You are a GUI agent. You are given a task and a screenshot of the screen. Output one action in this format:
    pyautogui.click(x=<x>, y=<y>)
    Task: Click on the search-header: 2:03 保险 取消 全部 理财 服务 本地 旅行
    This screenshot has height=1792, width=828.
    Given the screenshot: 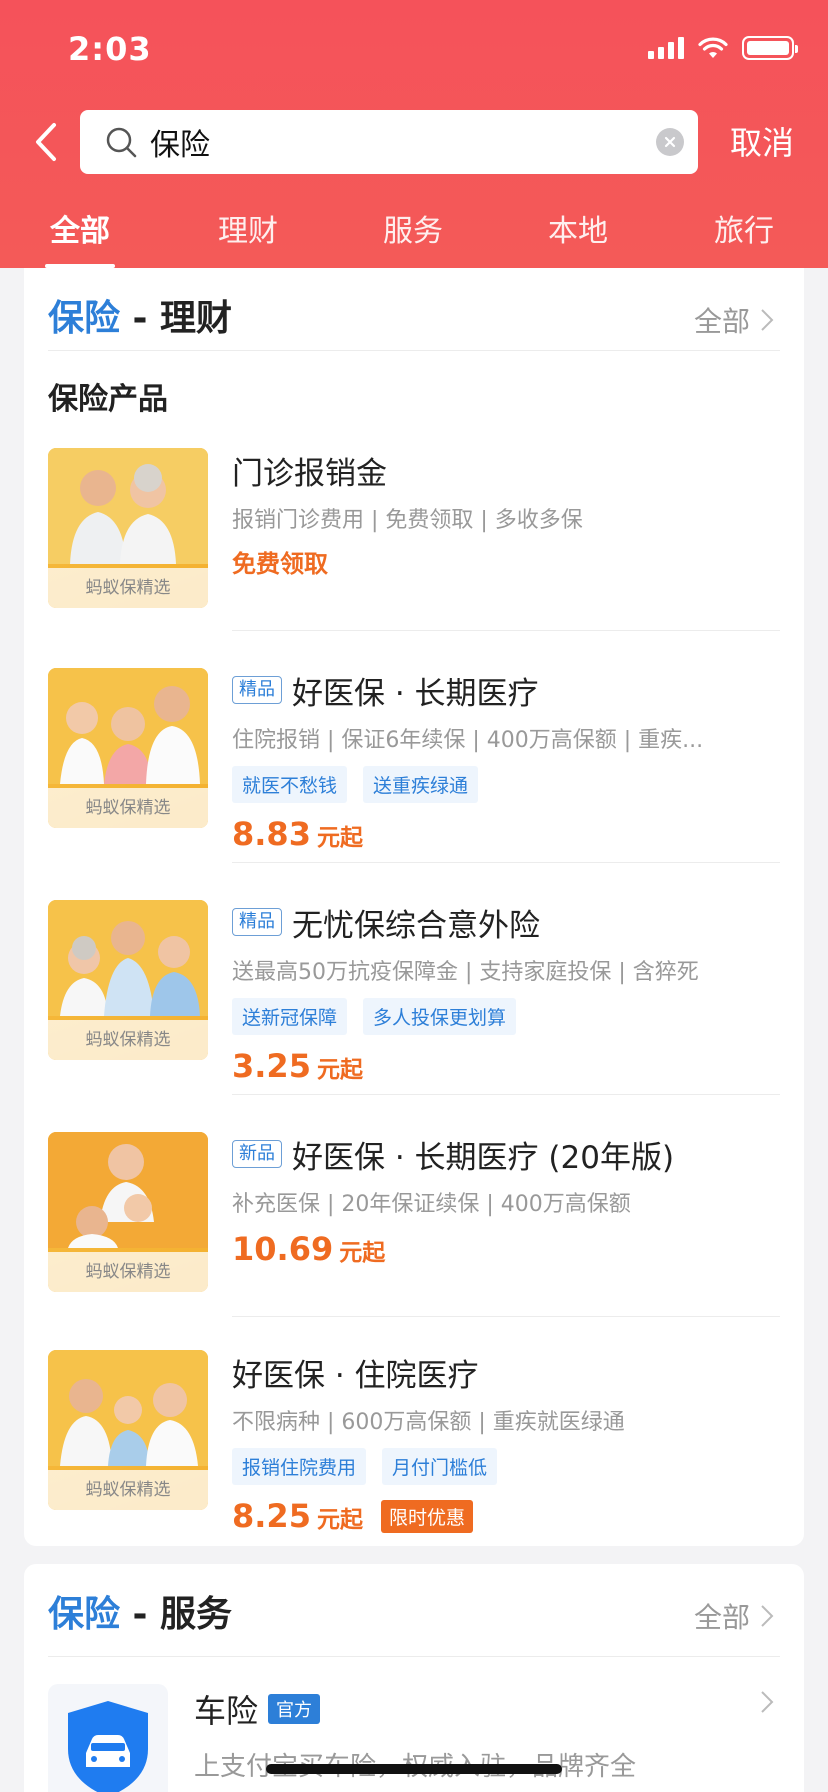 What is the action you would take?
    pyautogui.click(x=414, y=134)
    